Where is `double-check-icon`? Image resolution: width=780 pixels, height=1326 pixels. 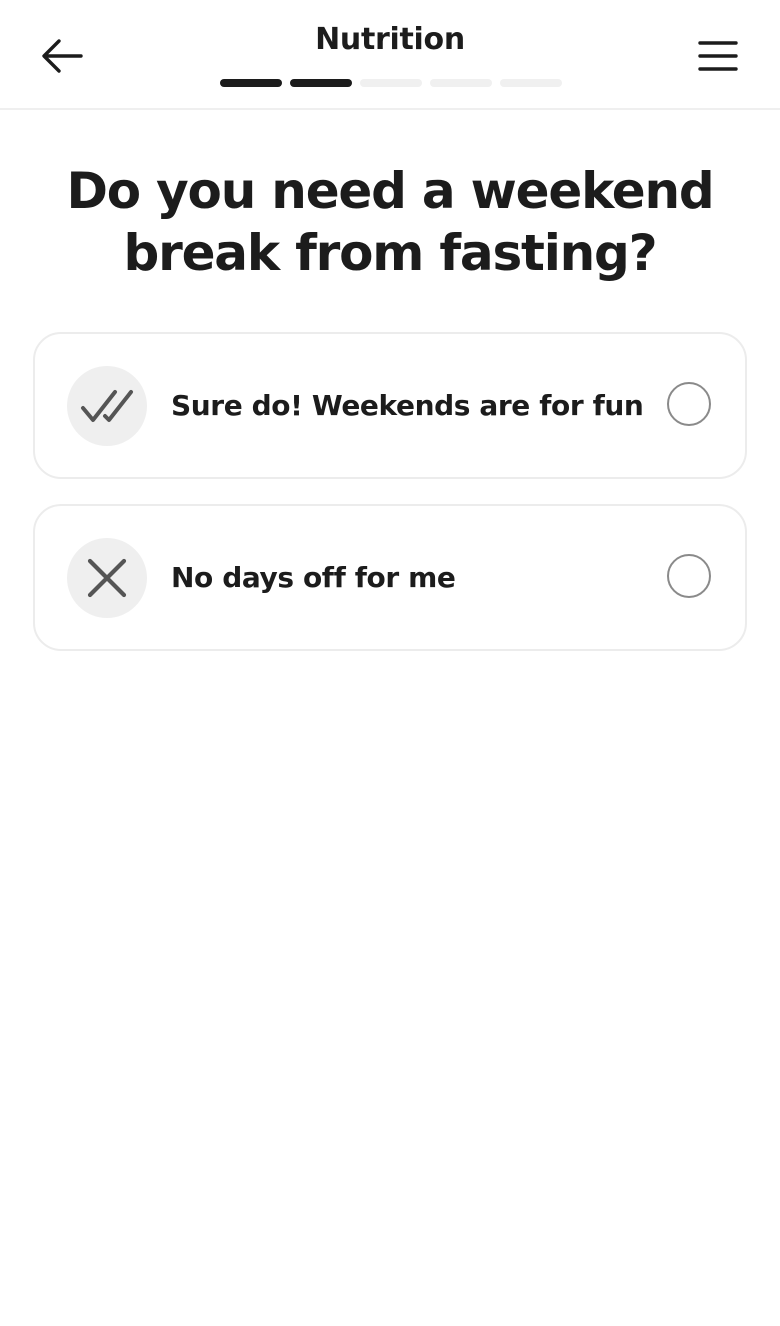 double-check-icon is located at coordinates (107, 406).